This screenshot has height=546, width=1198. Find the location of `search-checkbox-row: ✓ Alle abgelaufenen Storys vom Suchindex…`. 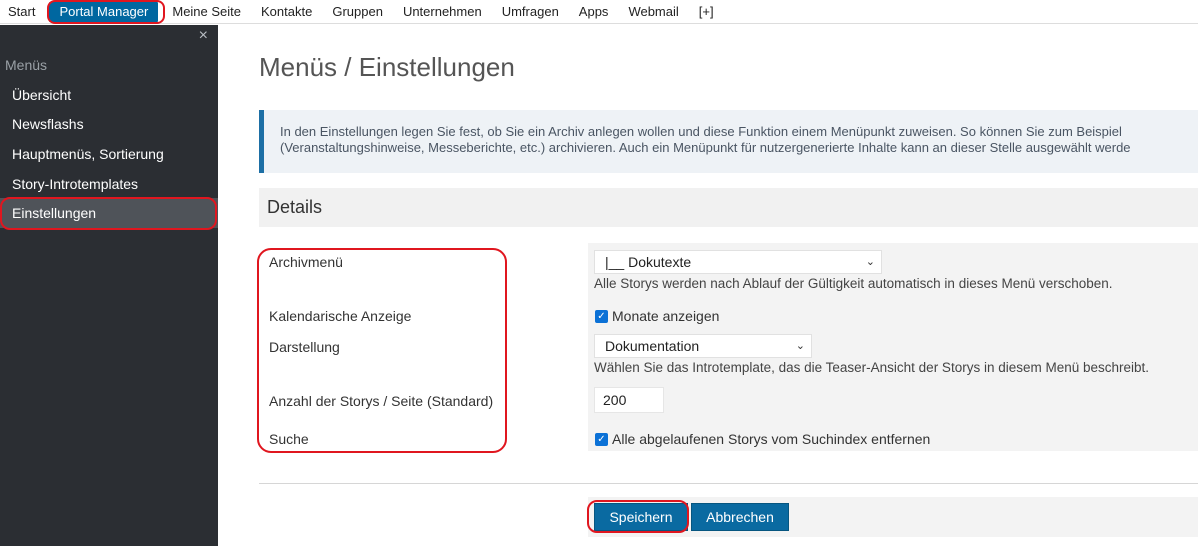

search-checkbox-row: ✓ Alle abgelaufenen Storys vom Suchindex… is located at coordinates (762, 439).